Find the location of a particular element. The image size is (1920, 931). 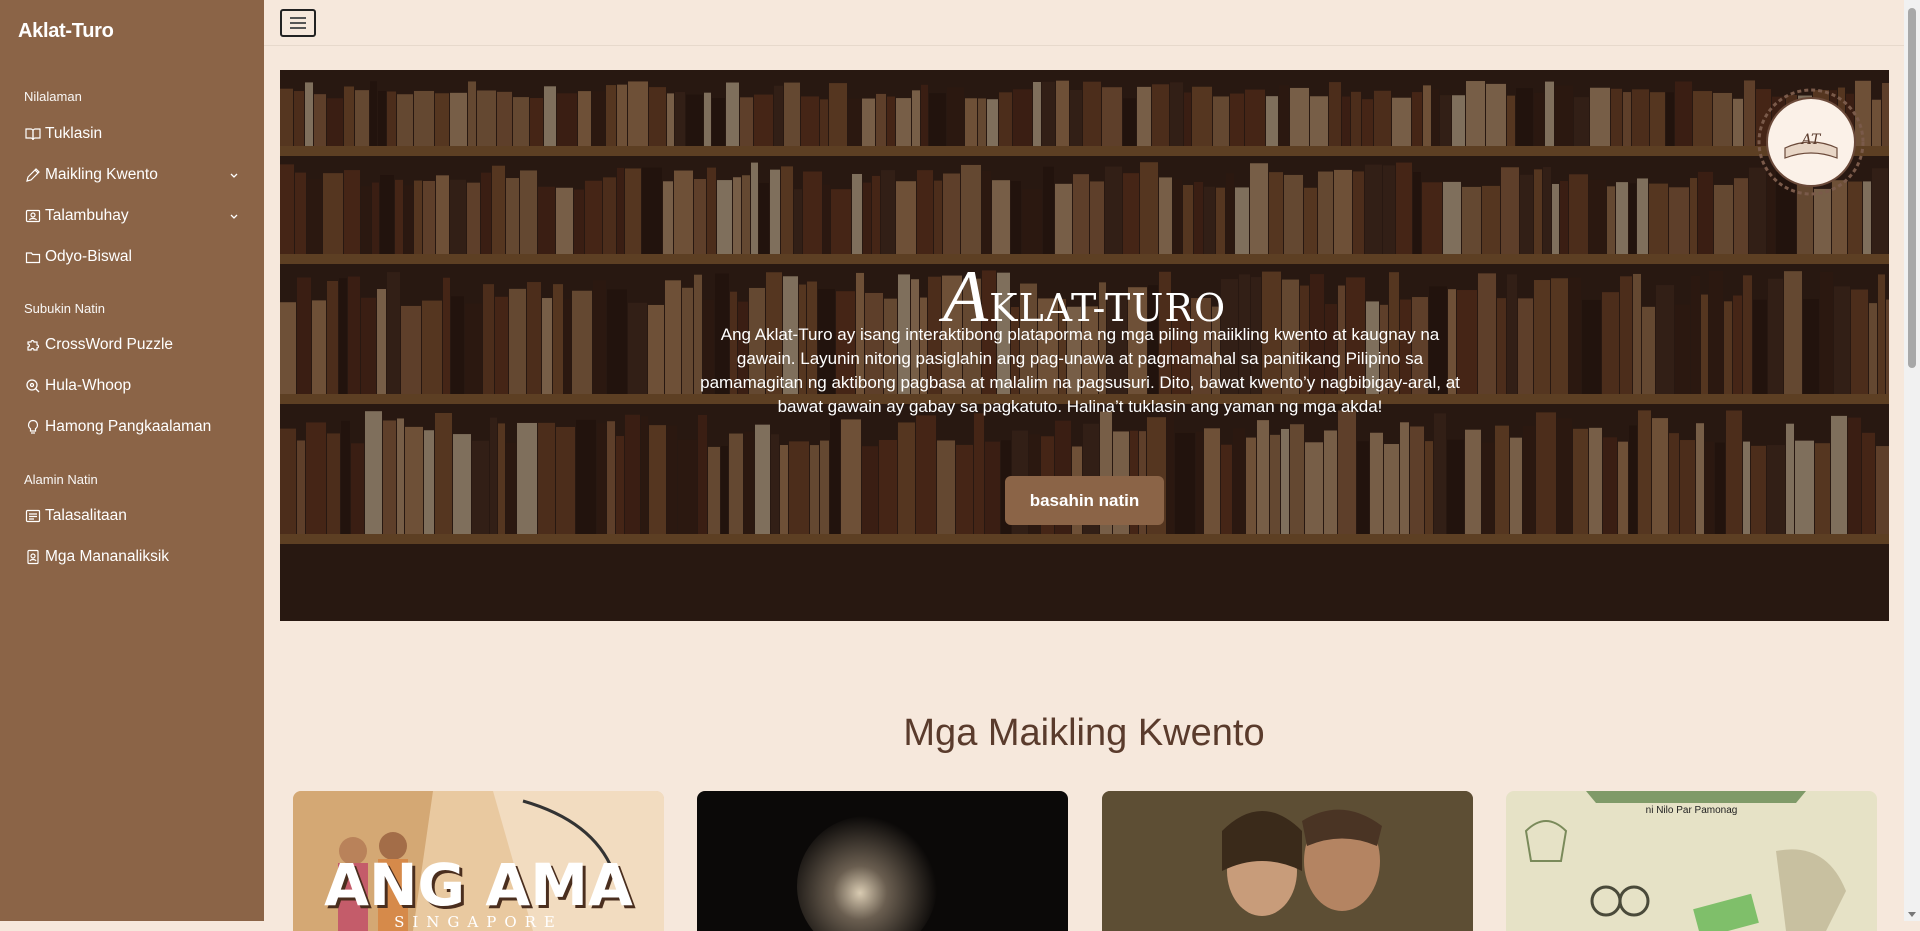

sidebar-item-label: Hula-Whoop is located at coordinates (88, 385).